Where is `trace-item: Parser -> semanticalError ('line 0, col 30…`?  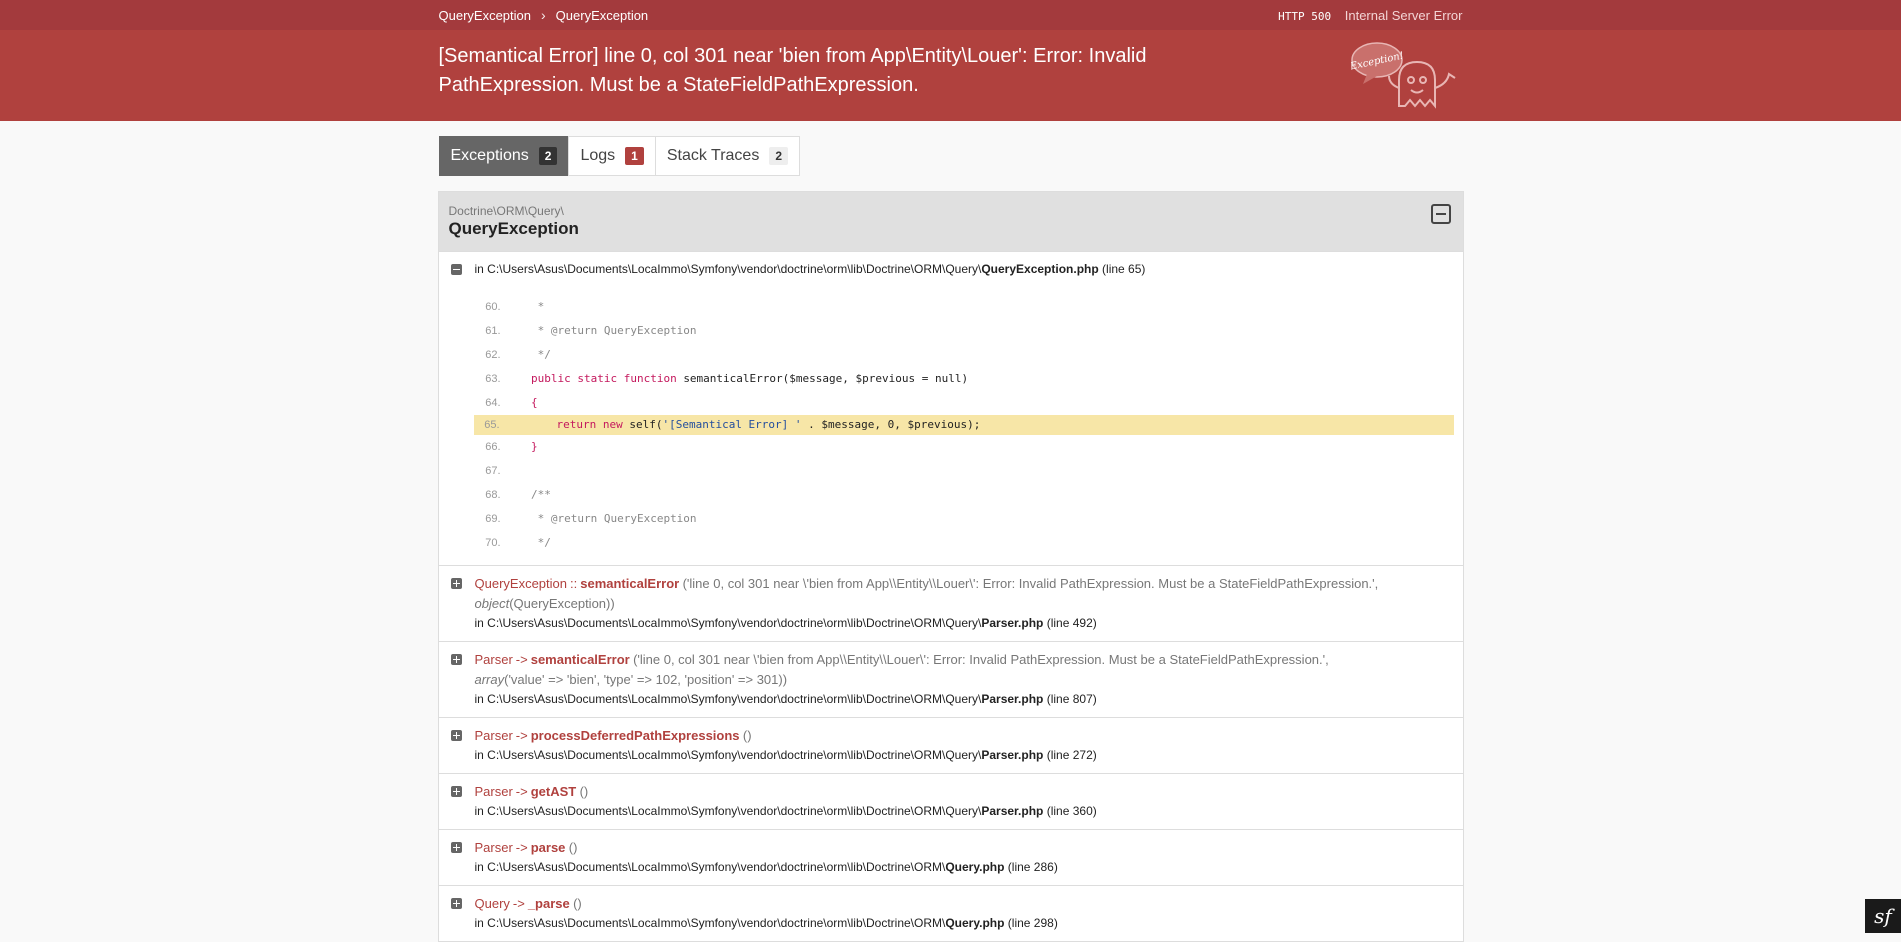 trace-item: Parser -> semanticalError ('line 0, col 30… is located at coordinates (950, 679).